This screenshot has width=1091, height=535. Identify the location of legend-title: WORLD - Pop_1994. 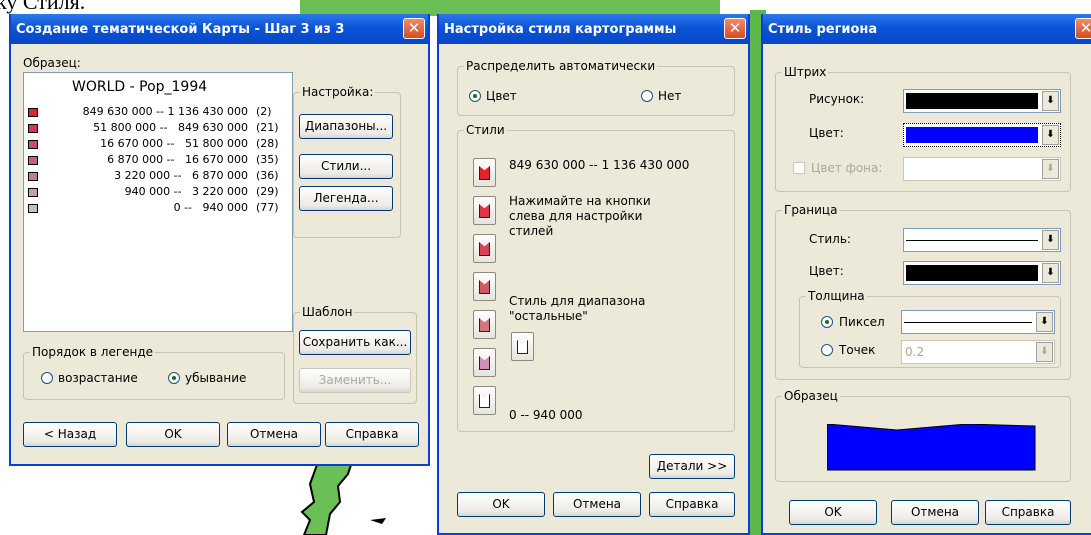
(140, 87).